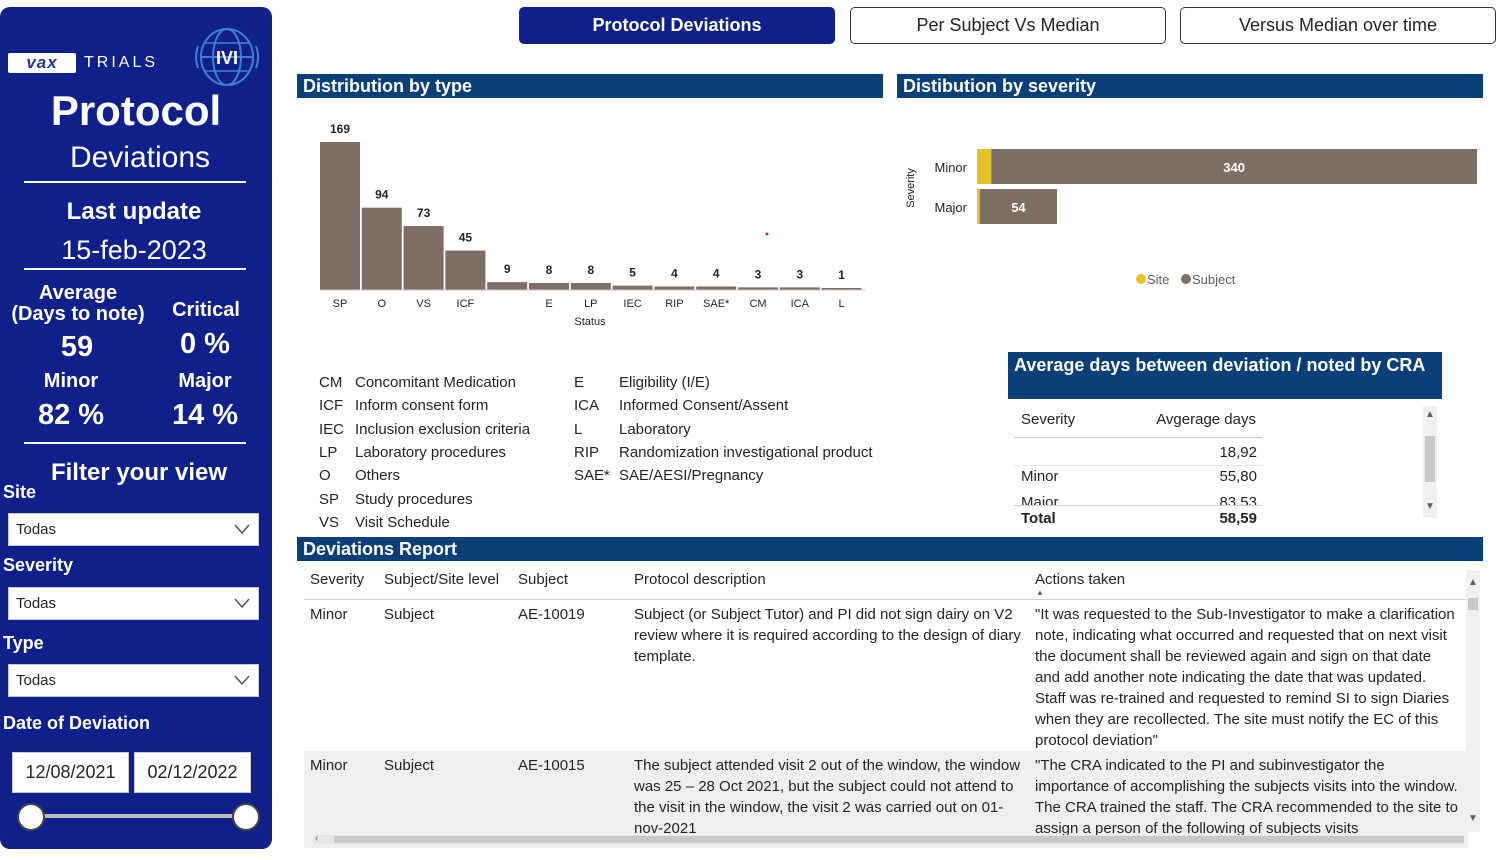 The height and width of the screenshot is (860, 1496). I want to click on type-tick-label: VS, so click(423, 304).